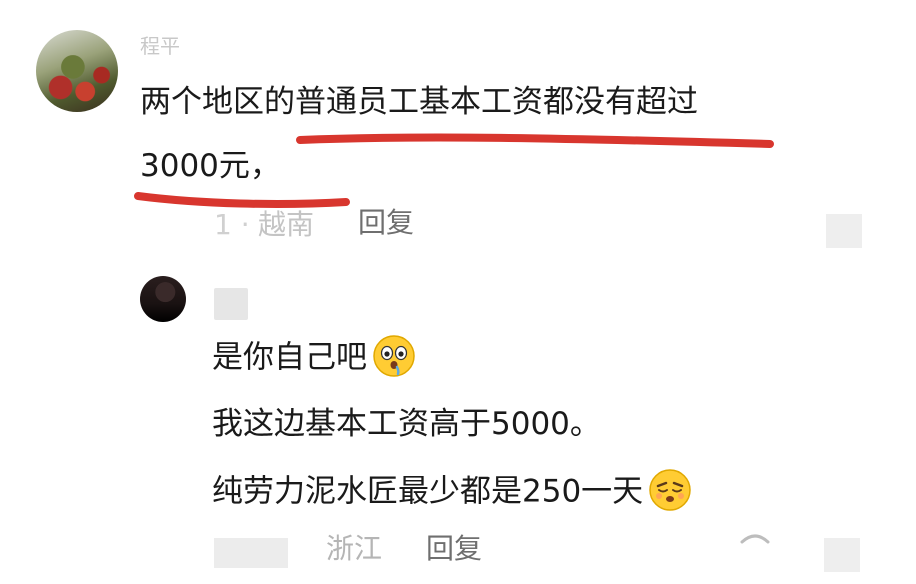 Image resolution: width=916 pixels, height=584 pixels. What do you see at coordinates (251, 553) in the screenshot?
I see `timestamp-redacted` at bounding box center [251, 553].